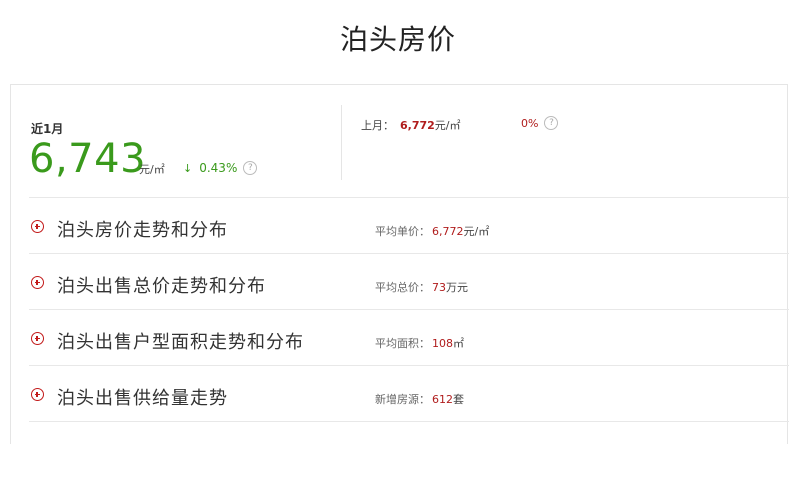 The width and height of the screenshot is (792, 477). Describe the element at coordinates (161, 285) in the screenshot. I see `row-title: 泊头出售总价走势和分布` at that location.